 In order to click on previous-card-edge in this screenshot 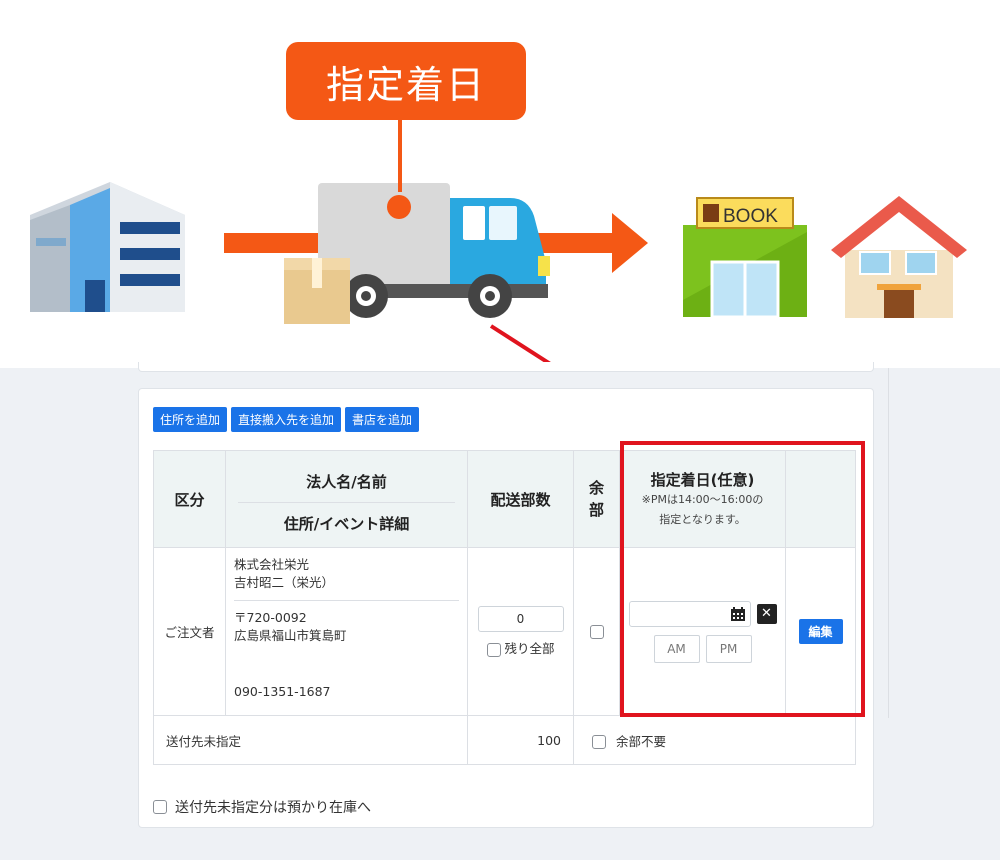, I will do `click(506, 367)`.